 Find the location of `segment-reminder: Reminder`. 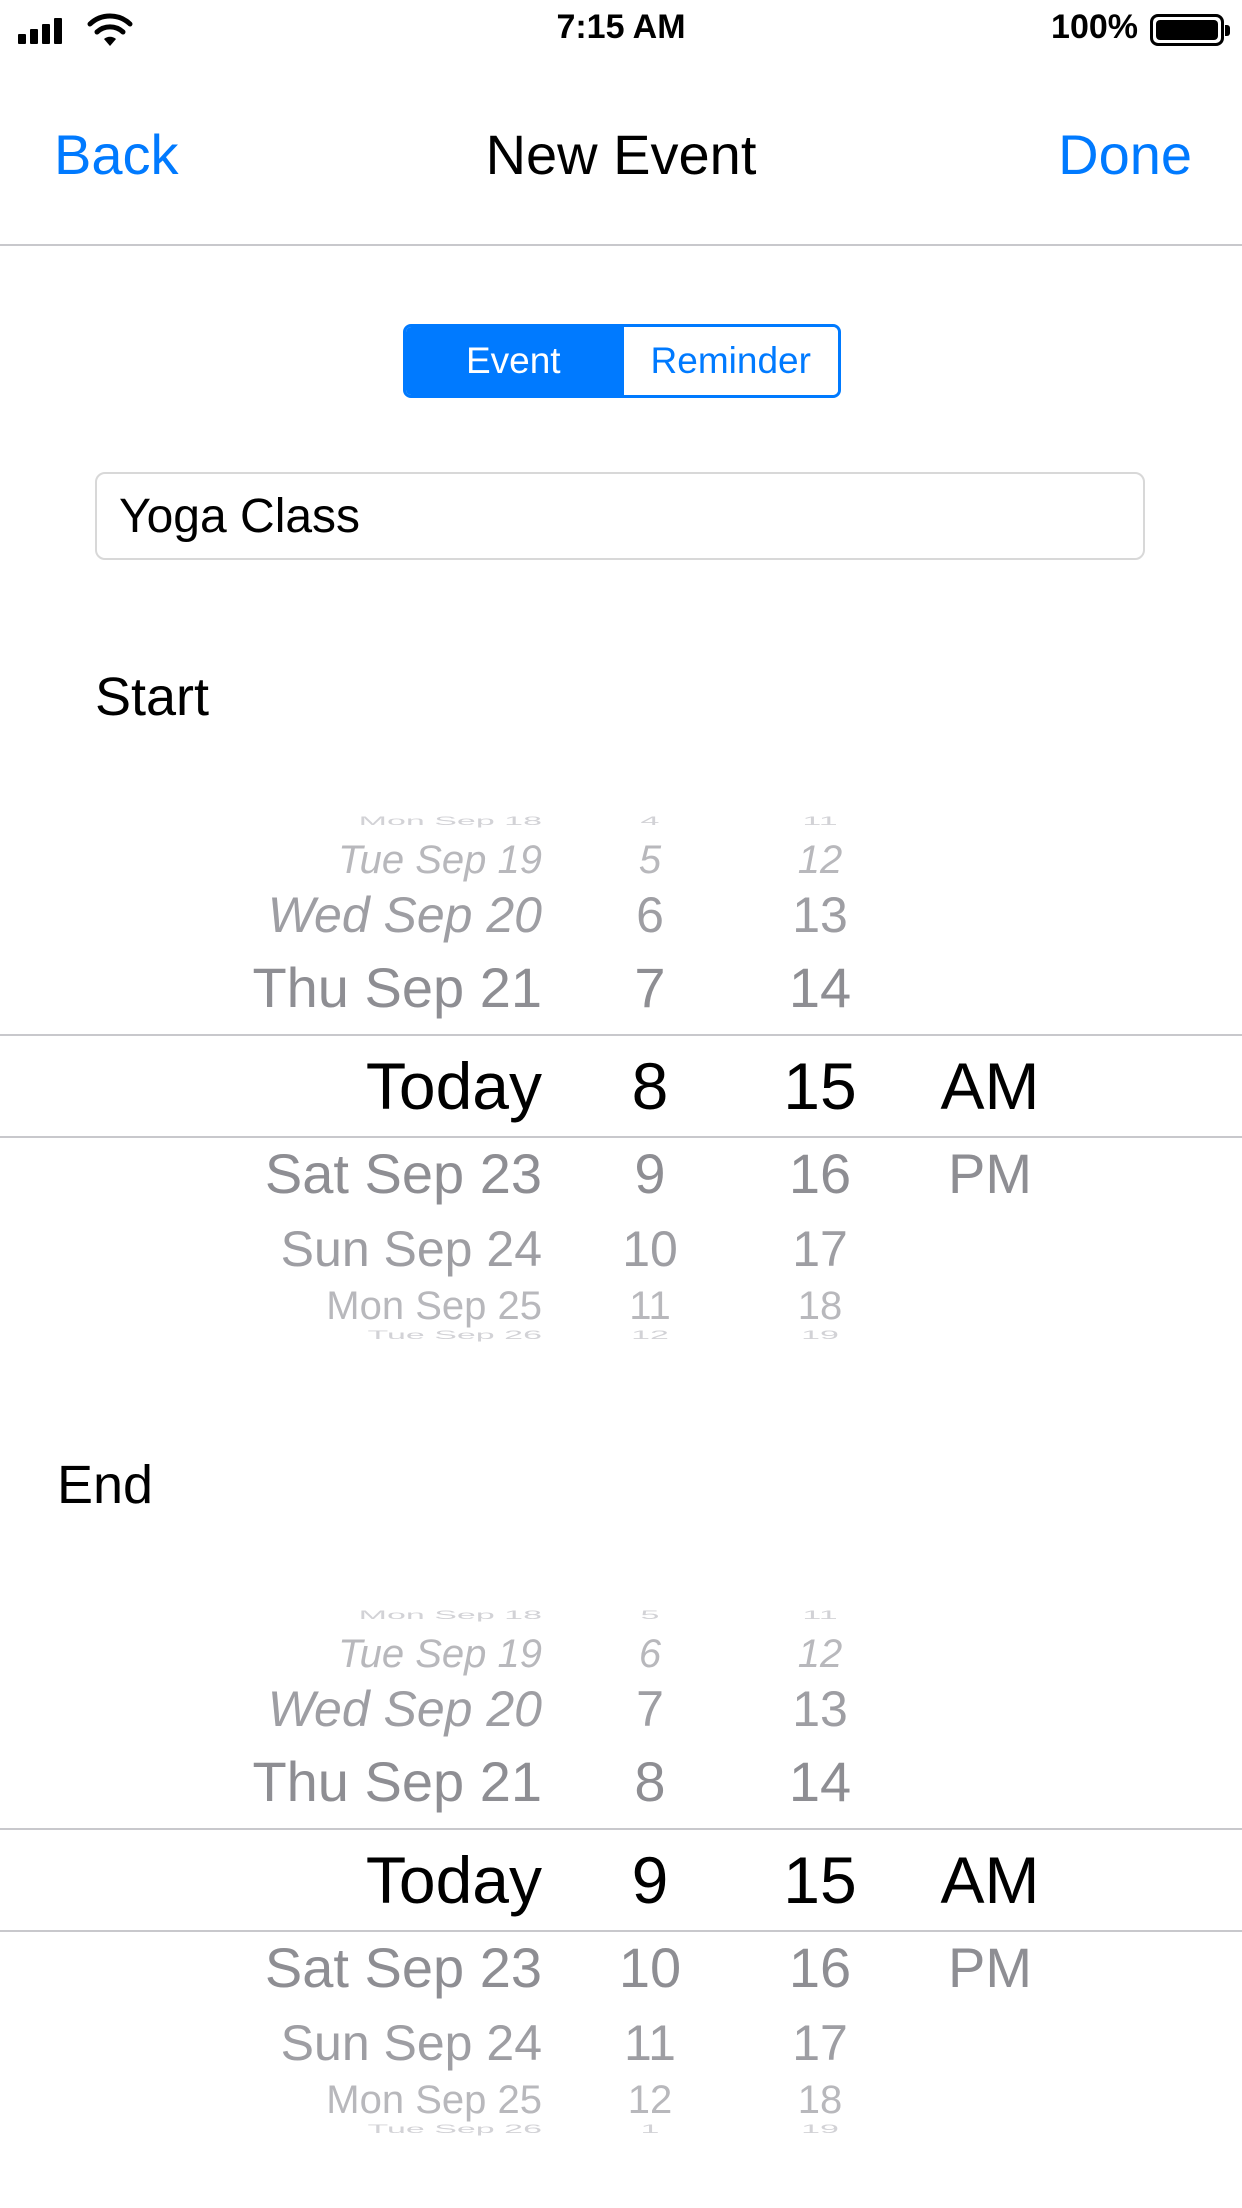

segment-reminder: Reminder is located at coordinates (729, 361).